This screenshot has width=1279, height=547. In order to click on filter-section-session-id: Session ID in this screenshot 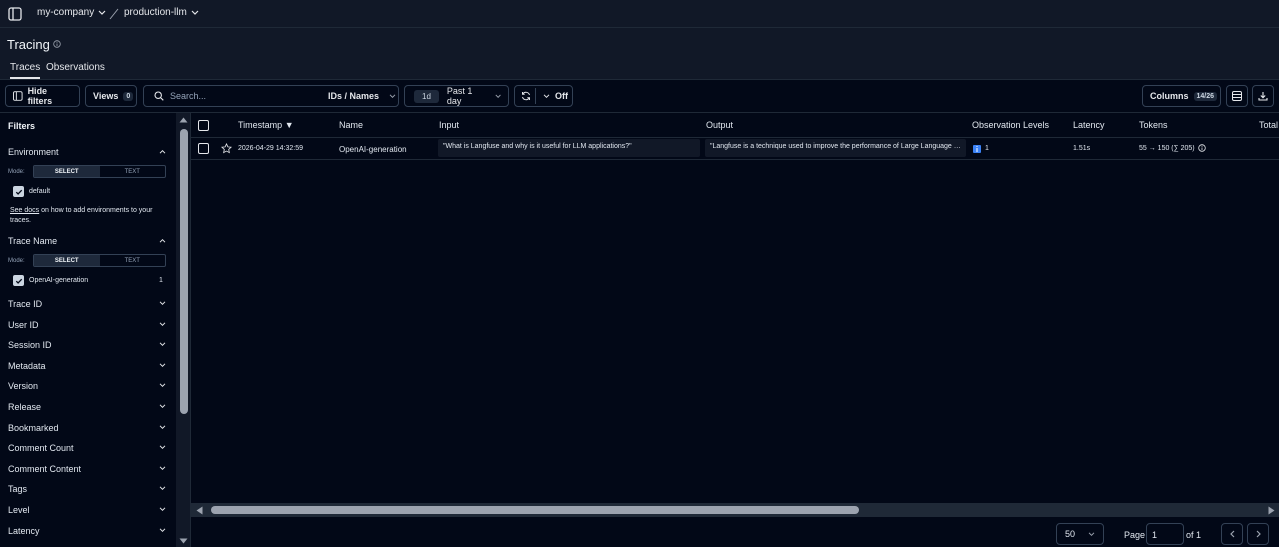, I will do `click(88, 345)`.